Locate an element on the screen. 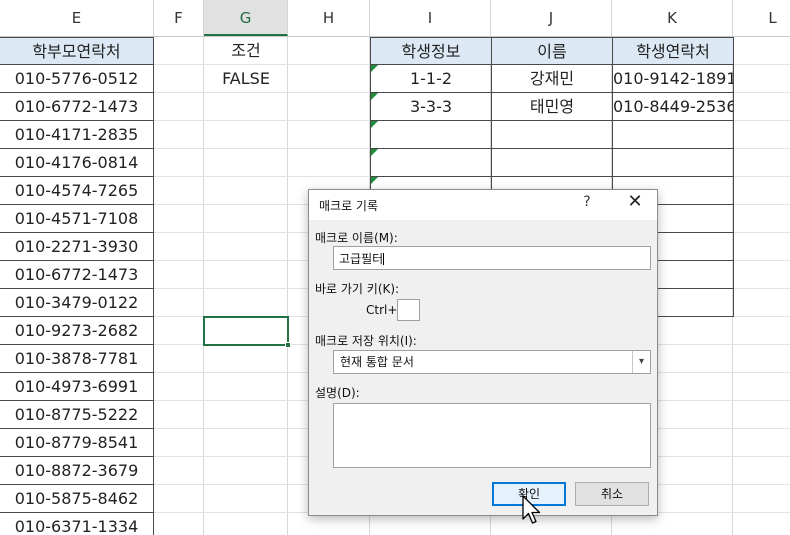  criteria-value: FALSE is located at coordinates (246, 79).